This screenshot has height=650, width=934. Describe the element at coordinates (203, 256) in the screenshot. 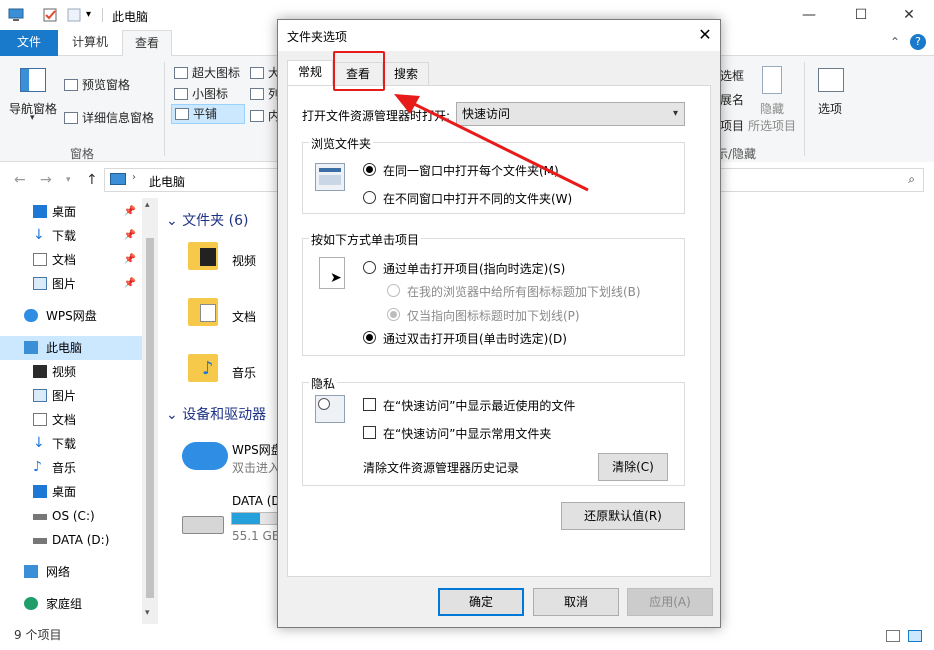

I see `video-folder-icon` at that location.